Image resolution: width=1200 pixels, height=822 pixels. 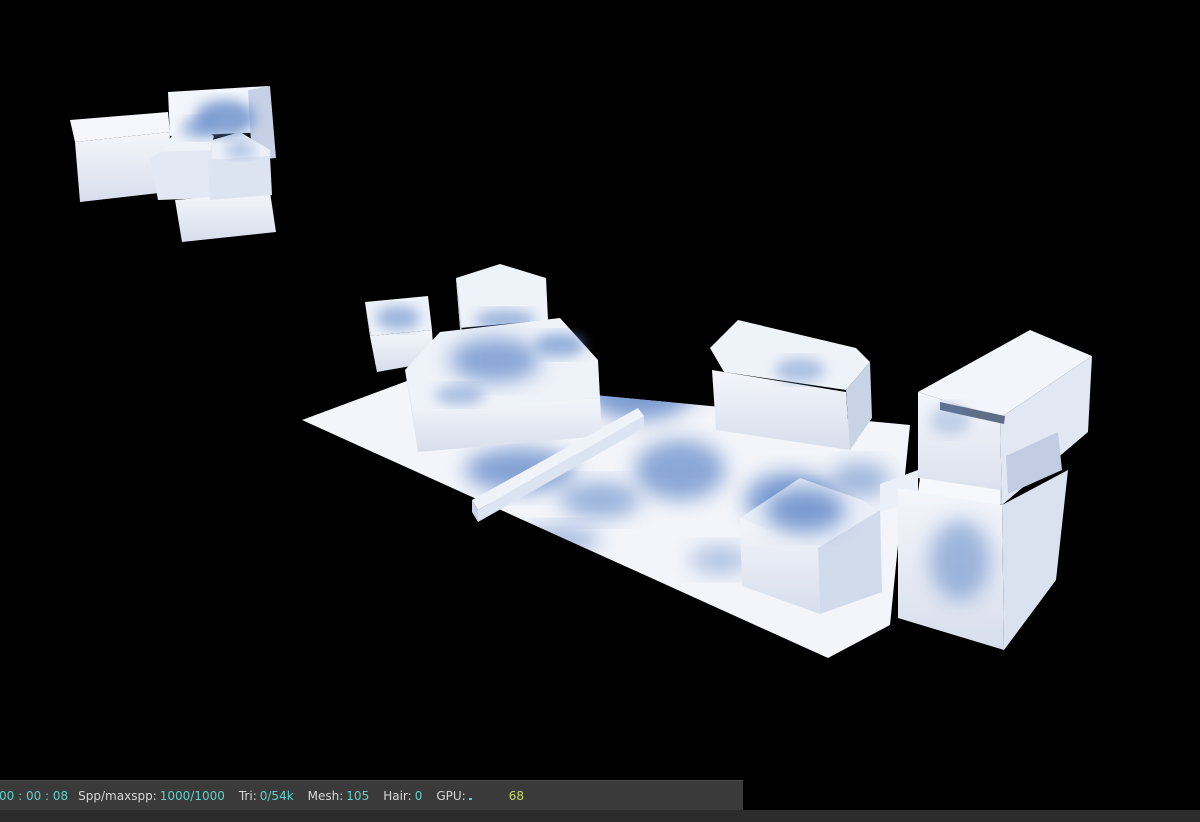 What do you see at coordinates (600, 816) in the screenshot?
I see `bottom-panel-strip` at bounding box center [600, 816].